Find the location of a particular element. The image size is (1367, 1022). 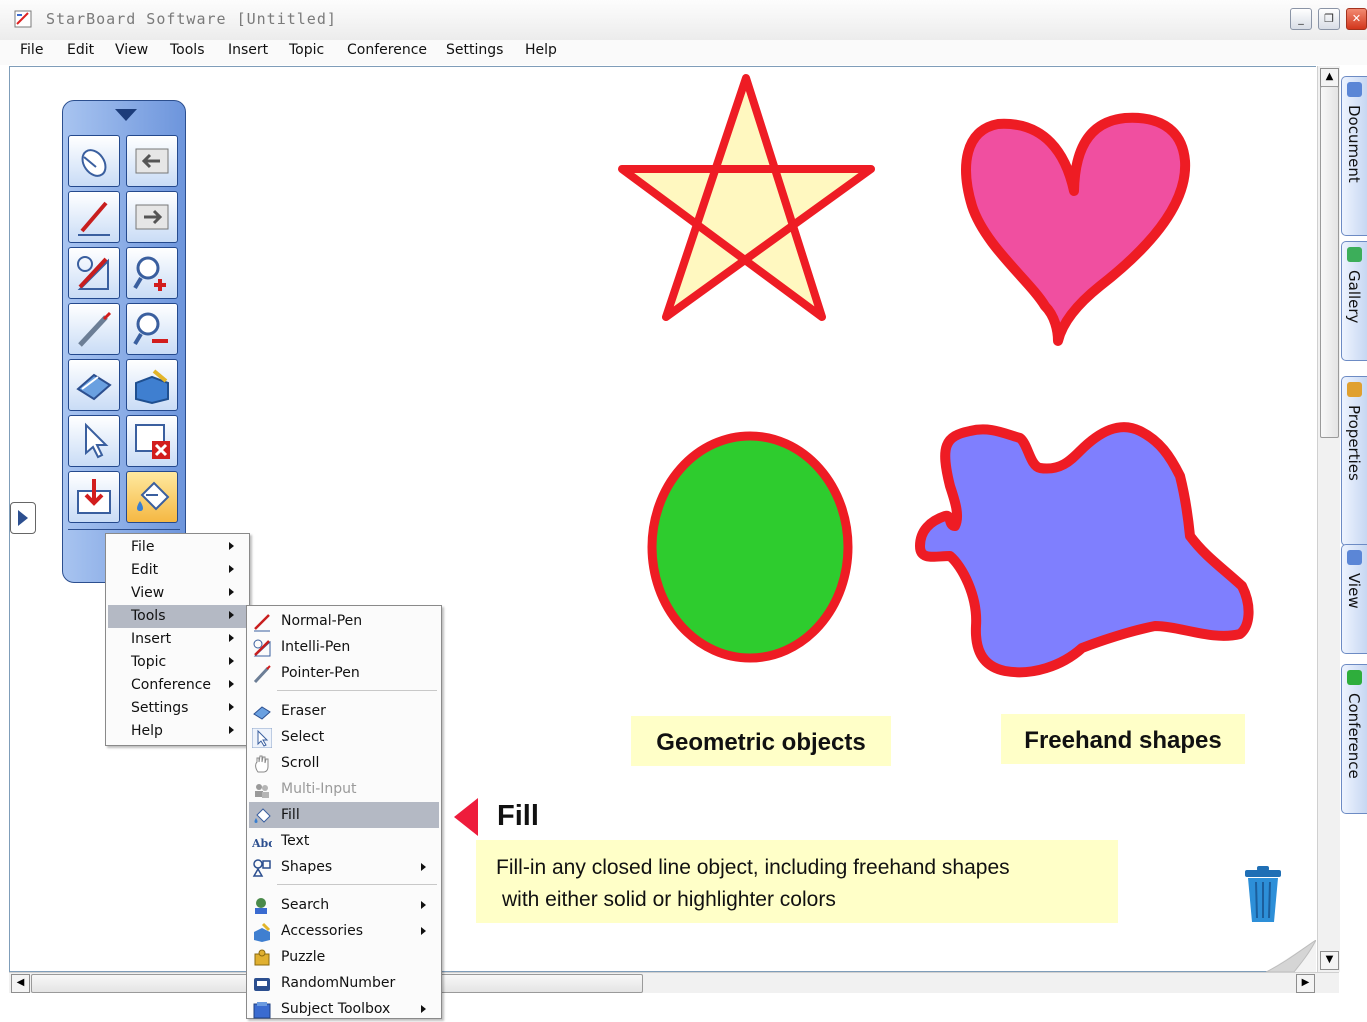

tab-gallery: Gallery is located at coordinates (1354, 301).